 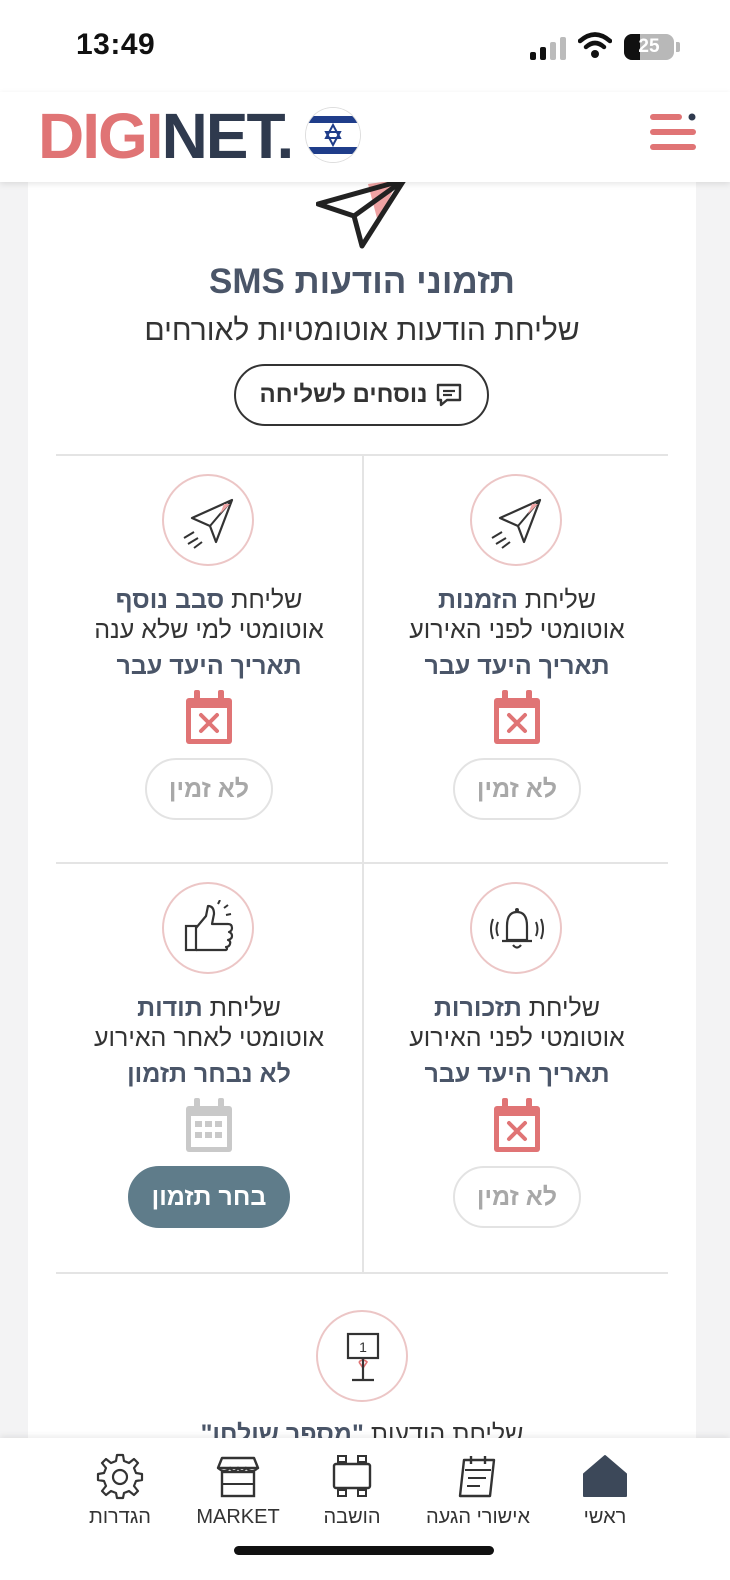 What do you see at coordinates (209, 1074) in the screenshot?
I see `cell-status: לא נבחר תזמון` at bounding box center [209, 1074].